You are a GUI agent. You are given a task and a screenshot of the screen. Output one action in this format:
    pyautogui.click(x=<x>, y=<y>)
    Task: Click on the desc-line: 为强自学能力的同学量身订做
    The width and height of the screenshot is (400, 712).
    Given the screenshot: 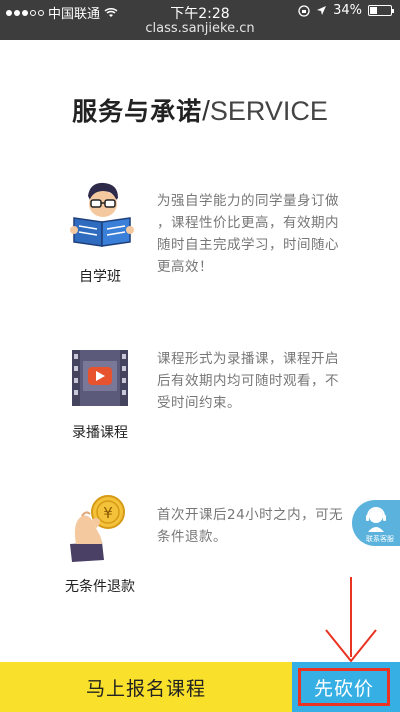 What is the action you would take?
    pyautogui.click(x=248, y=201)
    